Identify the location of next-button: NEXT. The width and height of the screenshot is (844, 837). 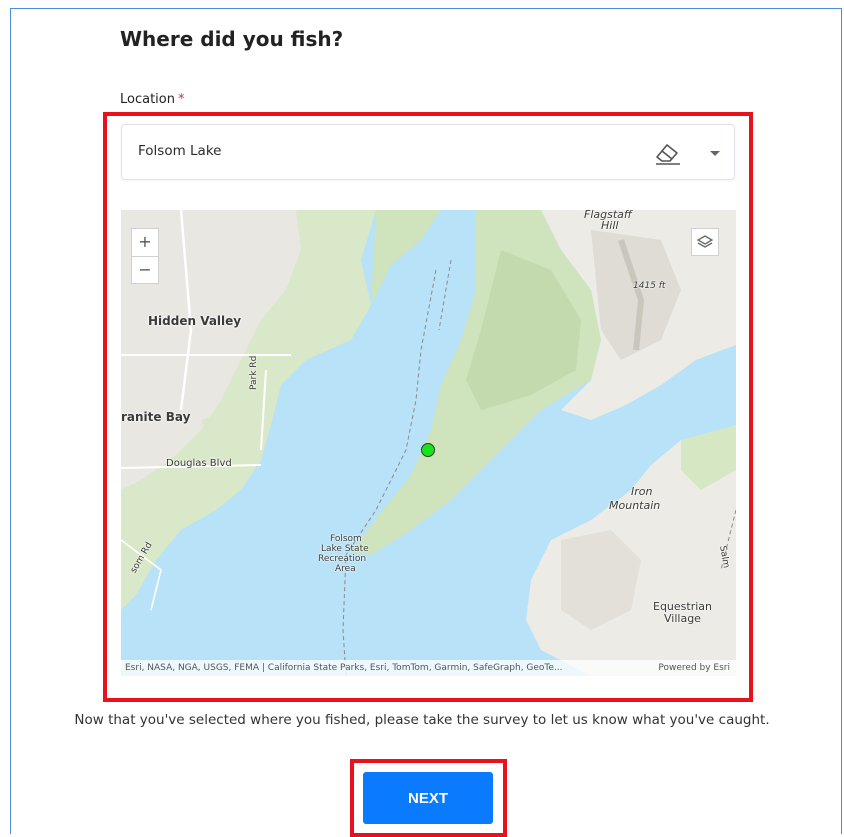
(428, 798).